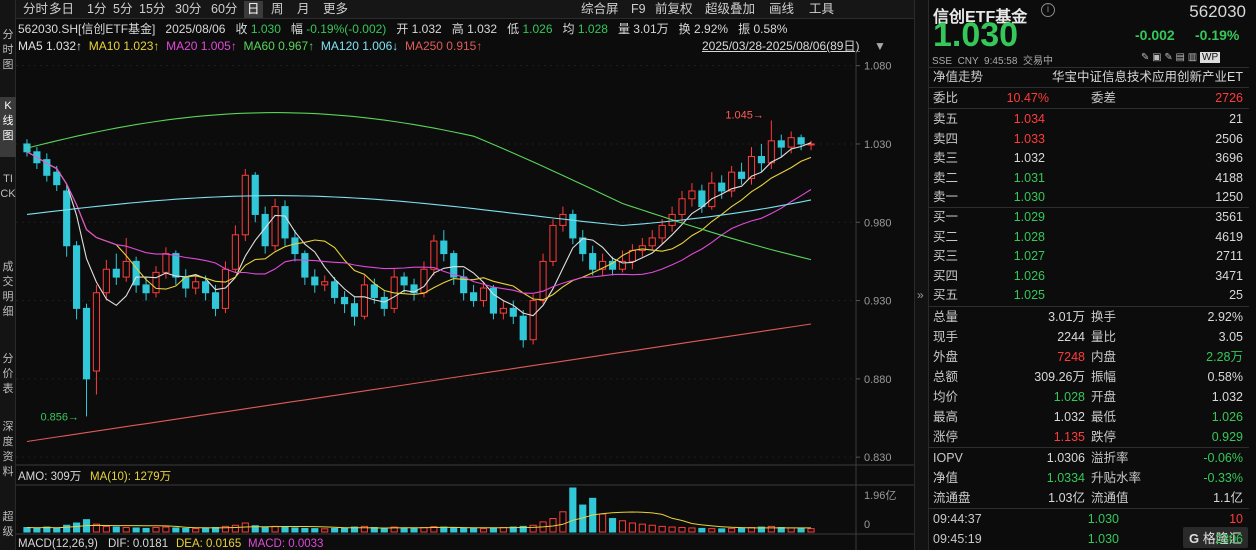  What do you see at coordinates (8, 296) in the screenshot?
I see `left-menu-item: 成交明细` at bounding box center [8, 296].